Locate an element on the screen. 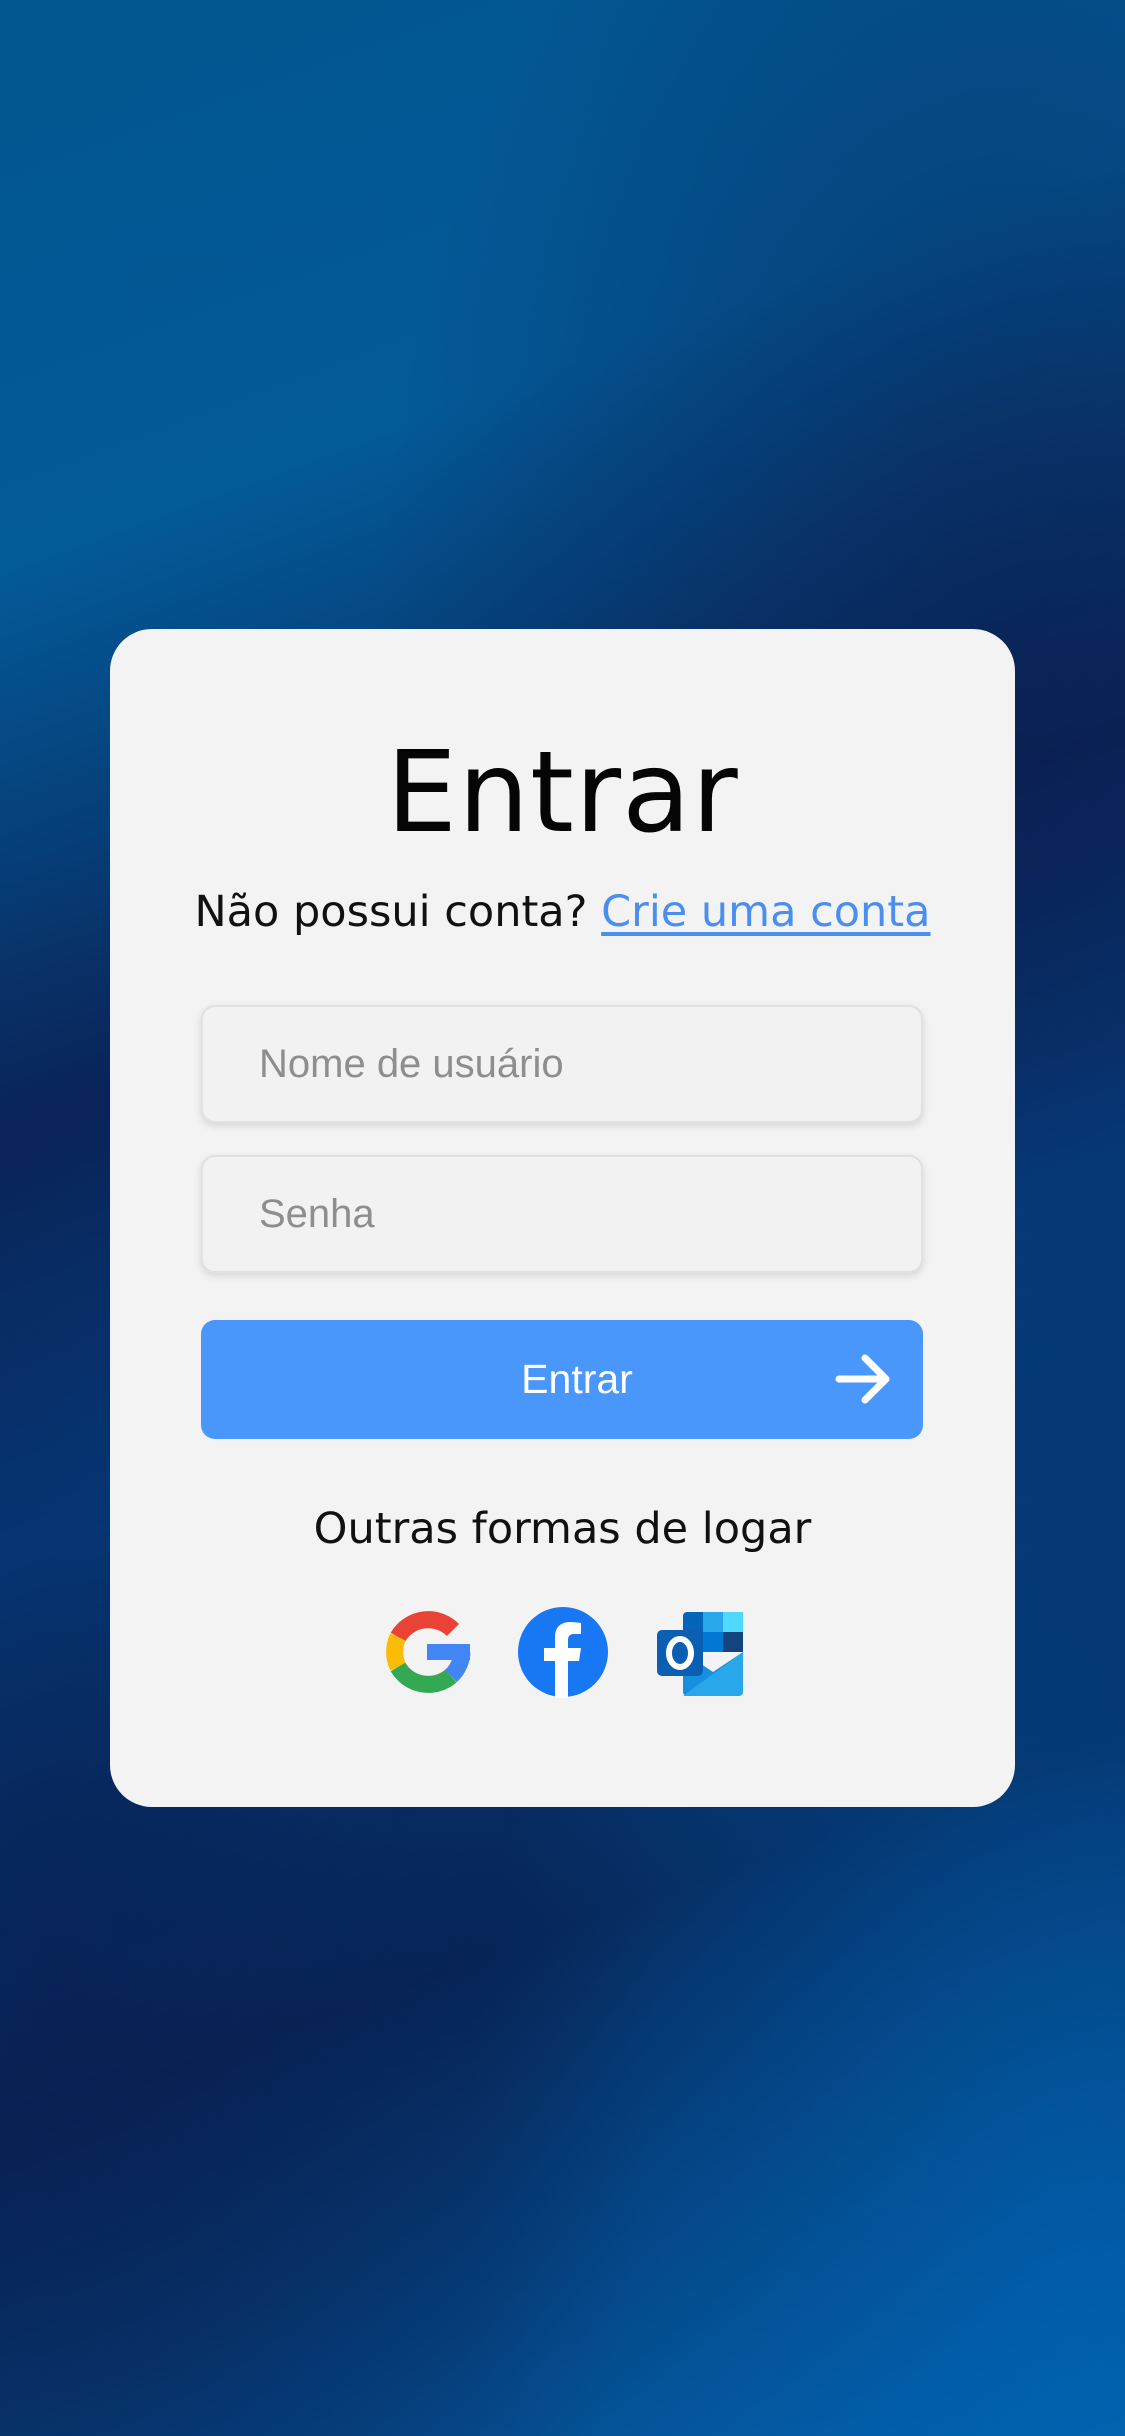 The width and height of the screenshot is (1125, 2436). facebook-icon is located at coordinates (562, 1652).